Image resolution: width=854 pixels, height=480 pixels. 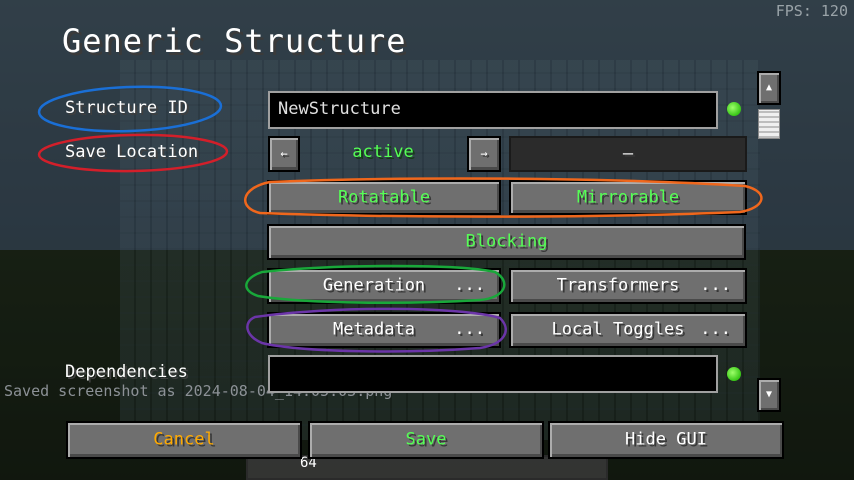 What do you see at coordinates (384, 197) in the screenshot?
I see `rotatable-toggle: Rotatable` at bounding box center [384, 197].